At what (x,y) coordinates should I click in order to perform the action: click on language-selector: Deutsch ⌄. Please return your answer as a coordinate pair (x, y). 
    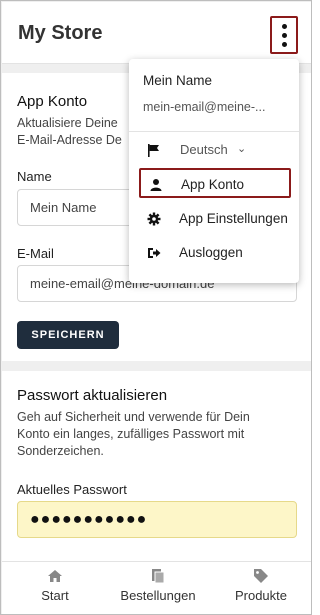
    Looking at the image, I should click on (218, 150).